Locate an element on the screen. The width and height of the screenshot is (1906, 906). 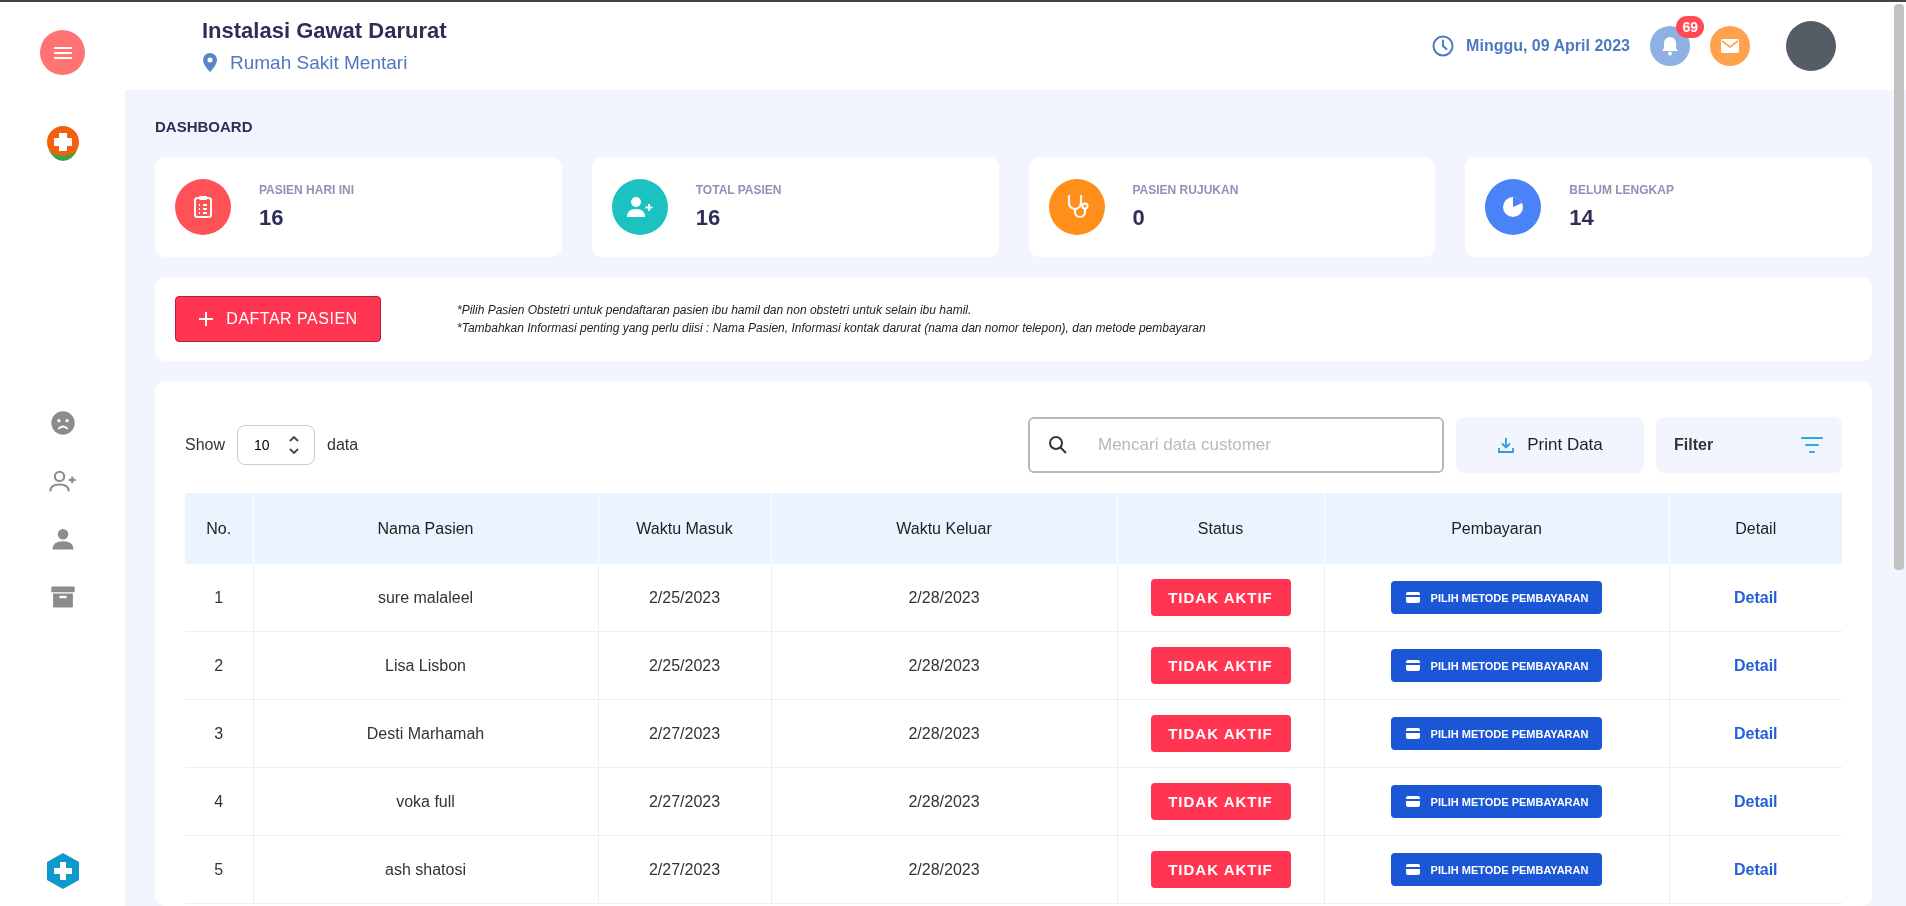
row-number: 4 is located at coordinates (219, 801).